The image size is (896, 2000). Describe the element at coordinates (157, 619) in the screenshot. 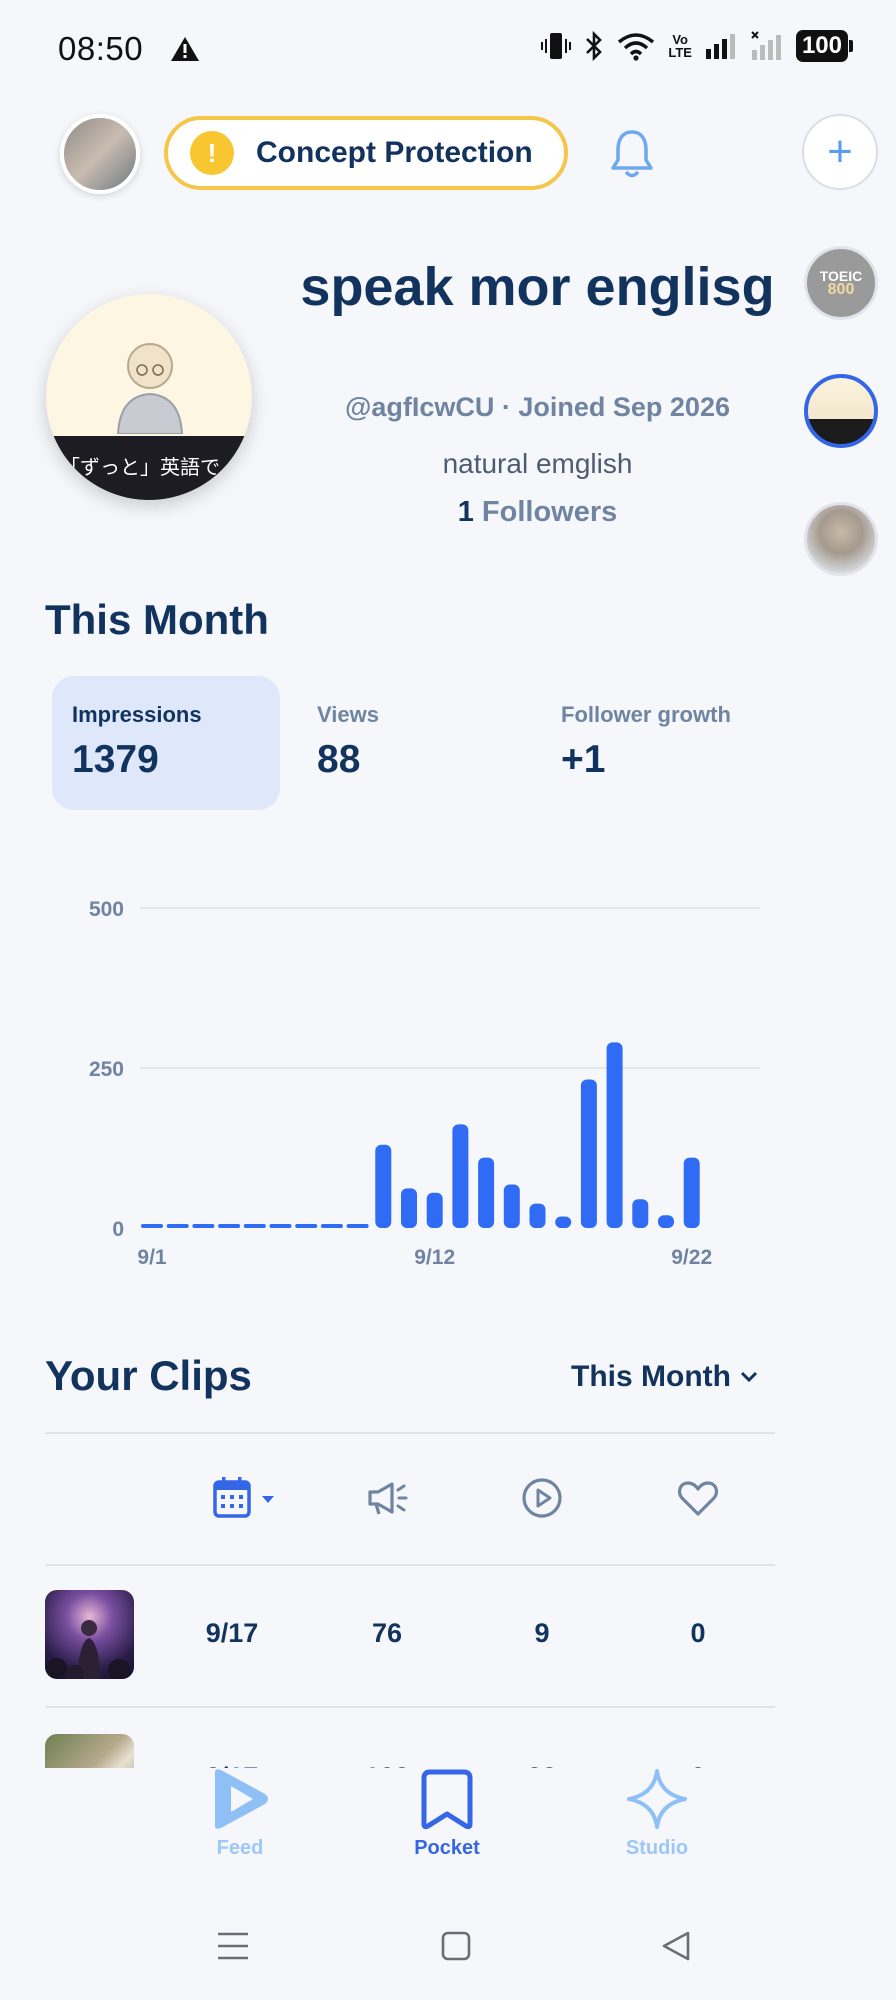

I see `this-month-title: This Month` at that location.